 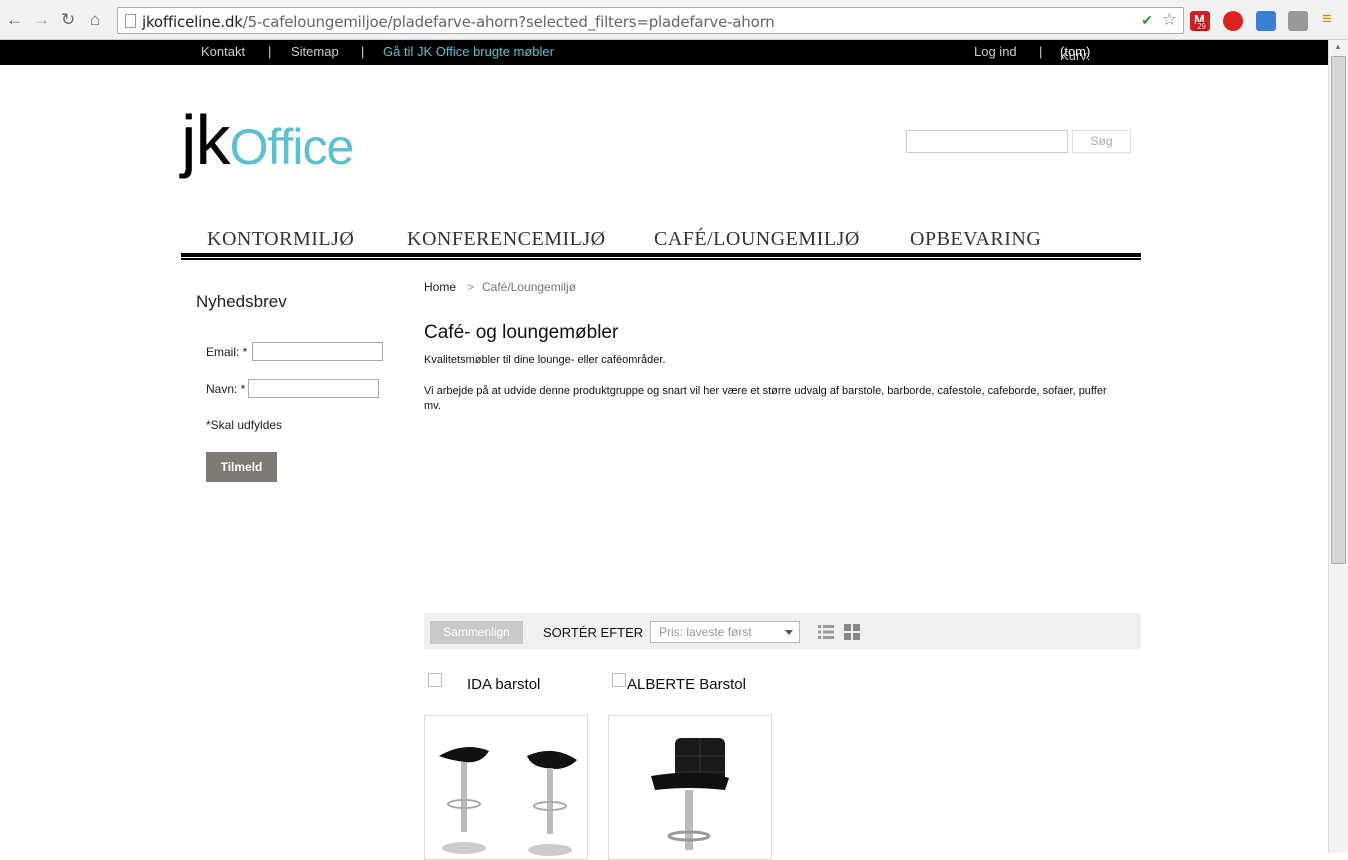 I want to click on page-title: Café- og loungemøbler, so click(x=521, y=332).